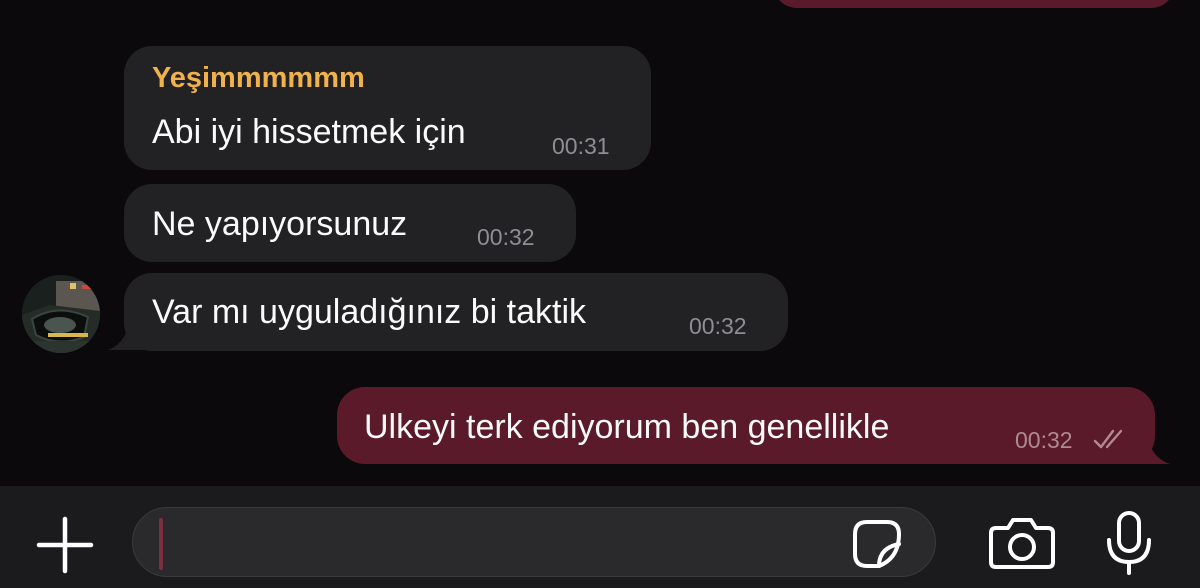 This screenshot has height=588, width=1200. Describe the element at coordinates (309, 132) in the screenshot. I see `message-text: Abi iyi hissetmek için` at that location.